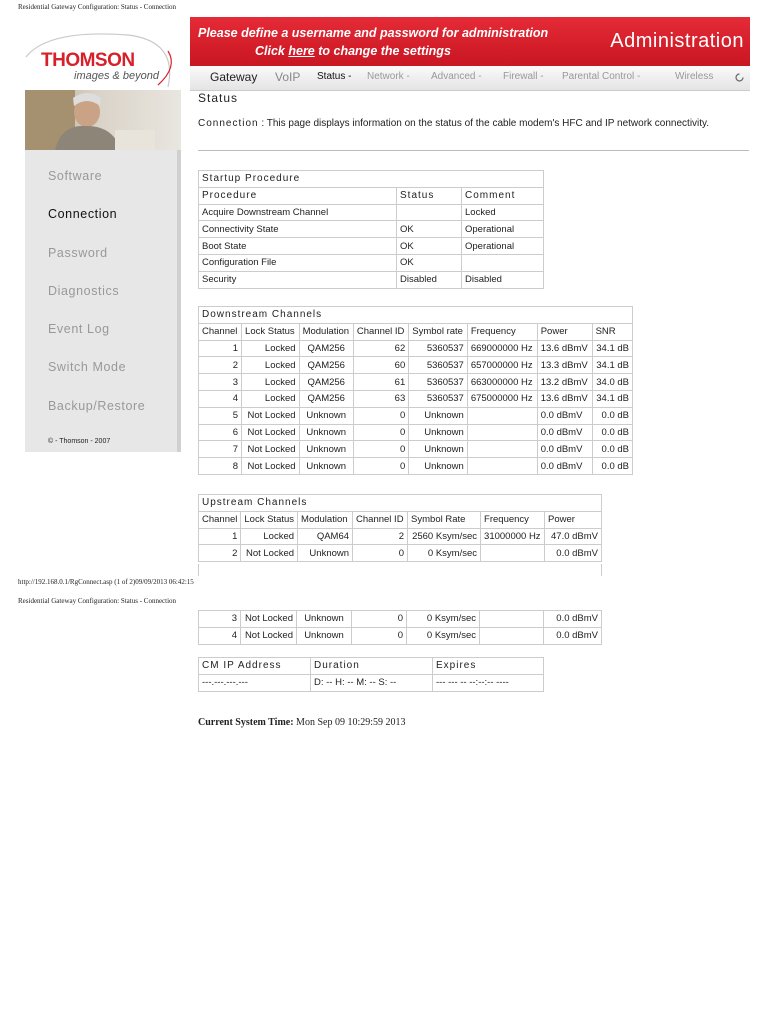 The width and height of the screenshot is (768, 1024). I want to click on table-cell: 62, so click(381, 348).